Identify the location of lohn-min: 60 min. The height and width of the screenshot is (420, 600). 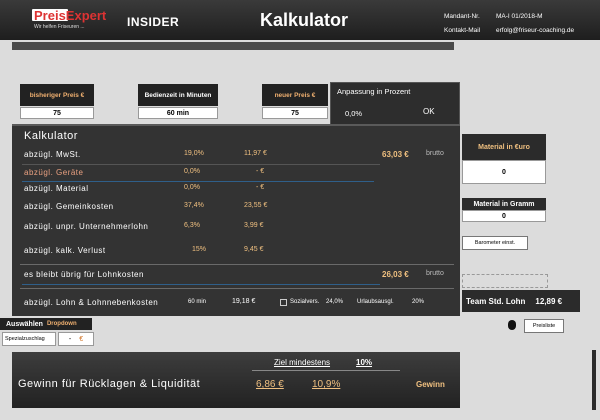
(197, 302).